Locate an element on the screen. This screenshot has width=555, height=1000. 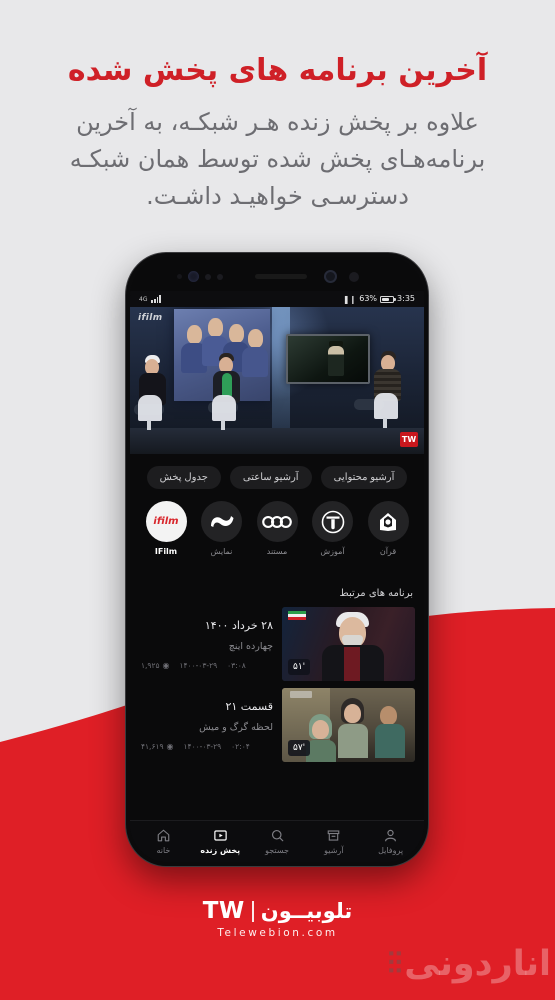
nav-item-live: پخش زنده is located at coordinates (220, 841).